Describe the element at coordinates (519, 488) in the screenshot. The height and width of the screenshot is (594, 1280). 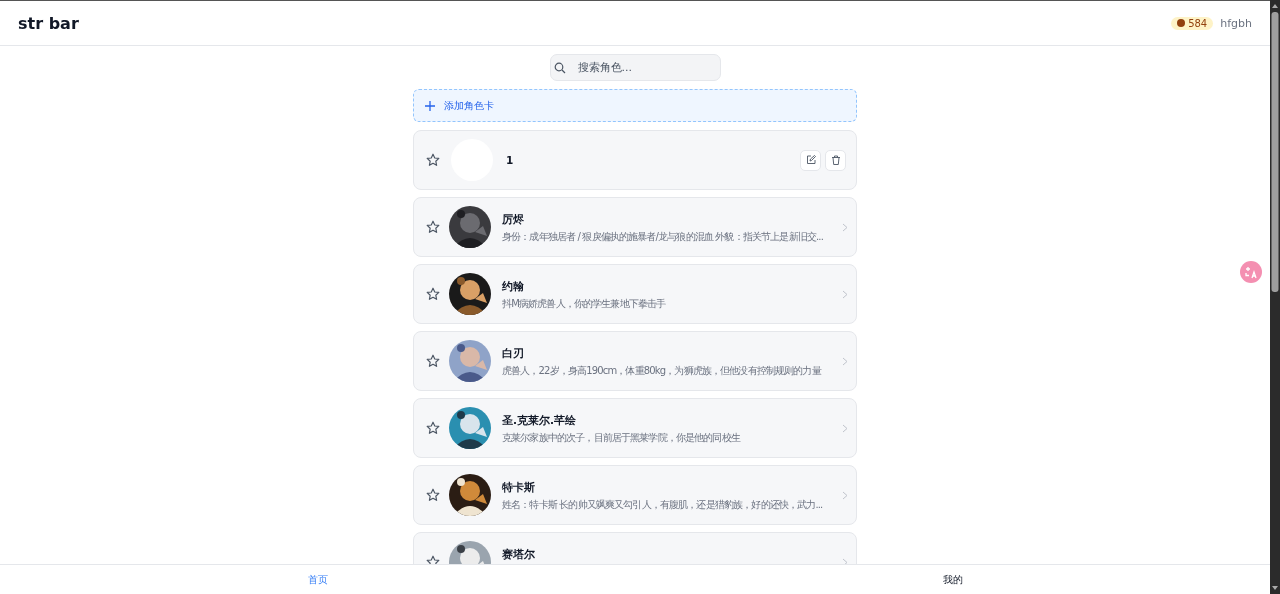
I see `character-name: 特卡斯` at that location.